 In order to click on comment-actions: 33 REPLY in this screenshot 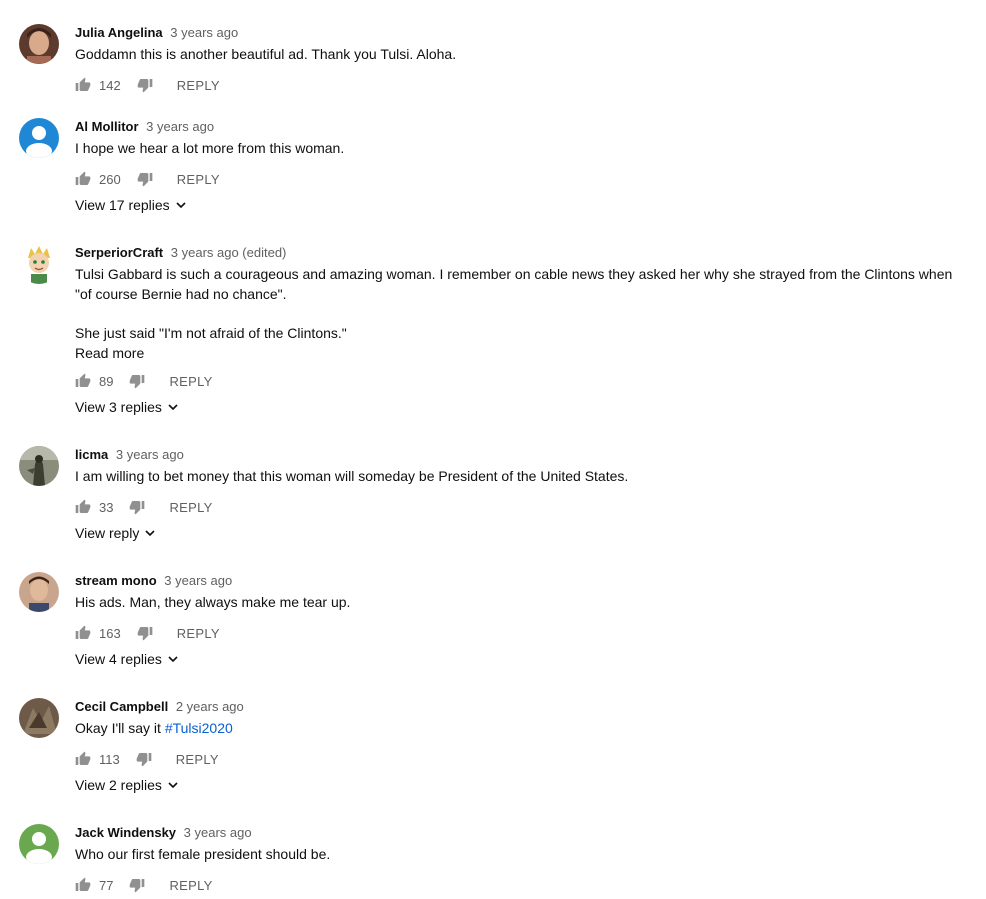, I will do `click(522, 507)`.